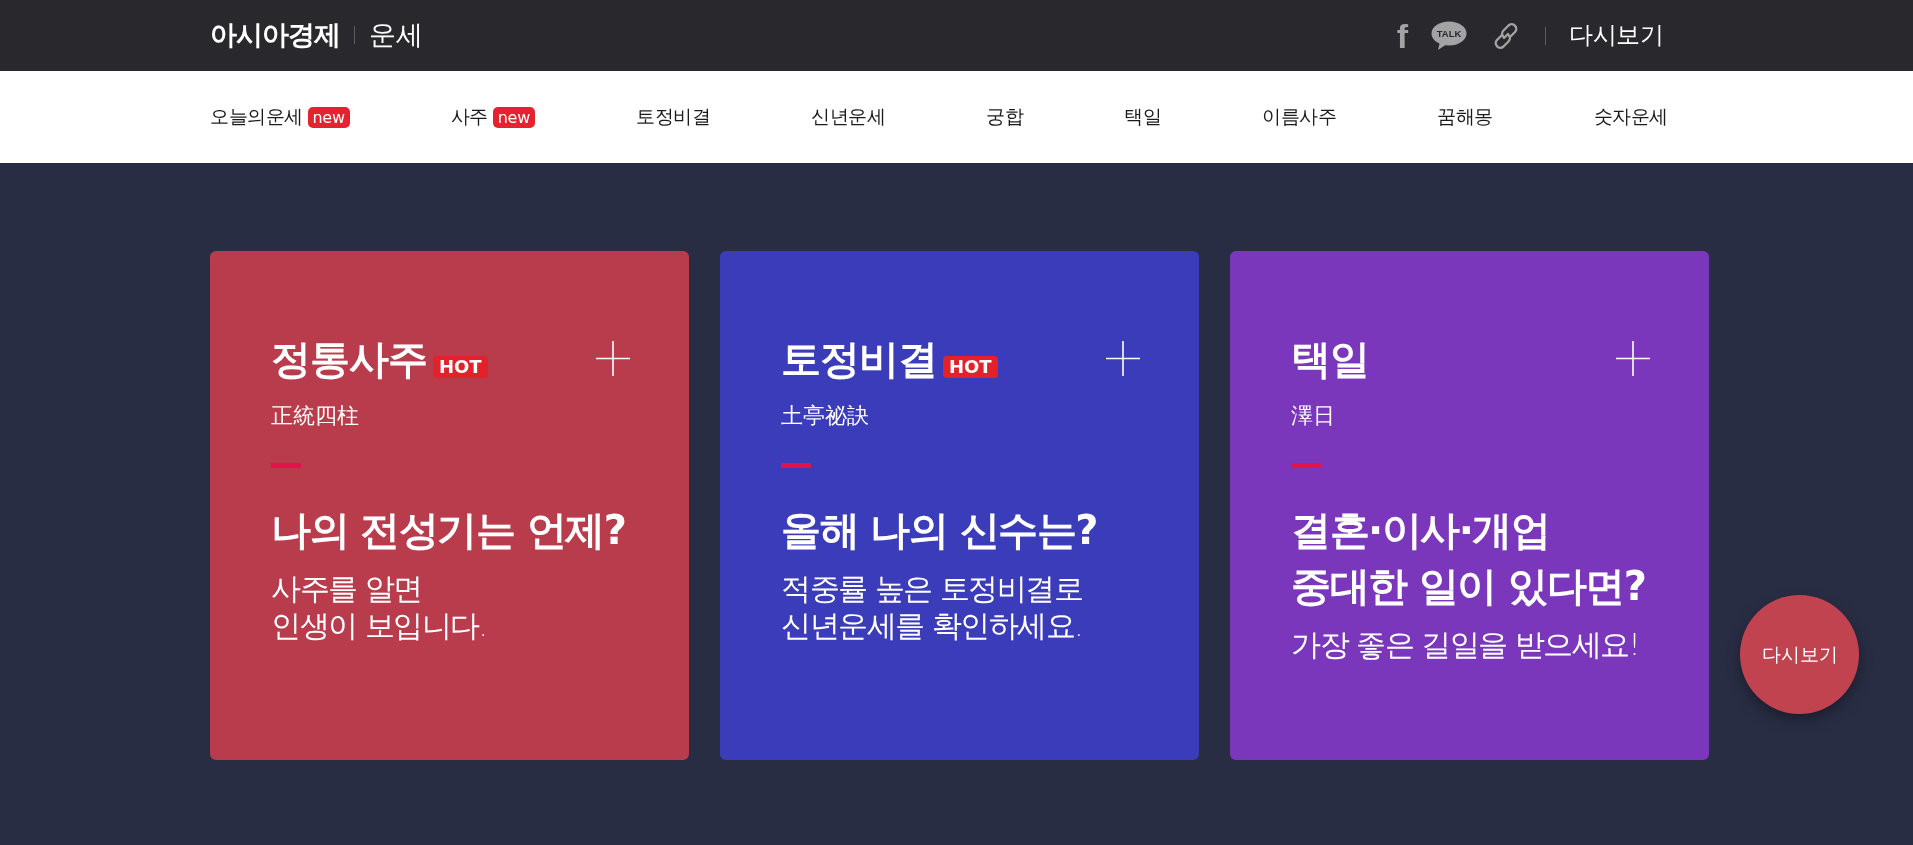  I want to click on card-title: 토정비결, so click(859, 359).